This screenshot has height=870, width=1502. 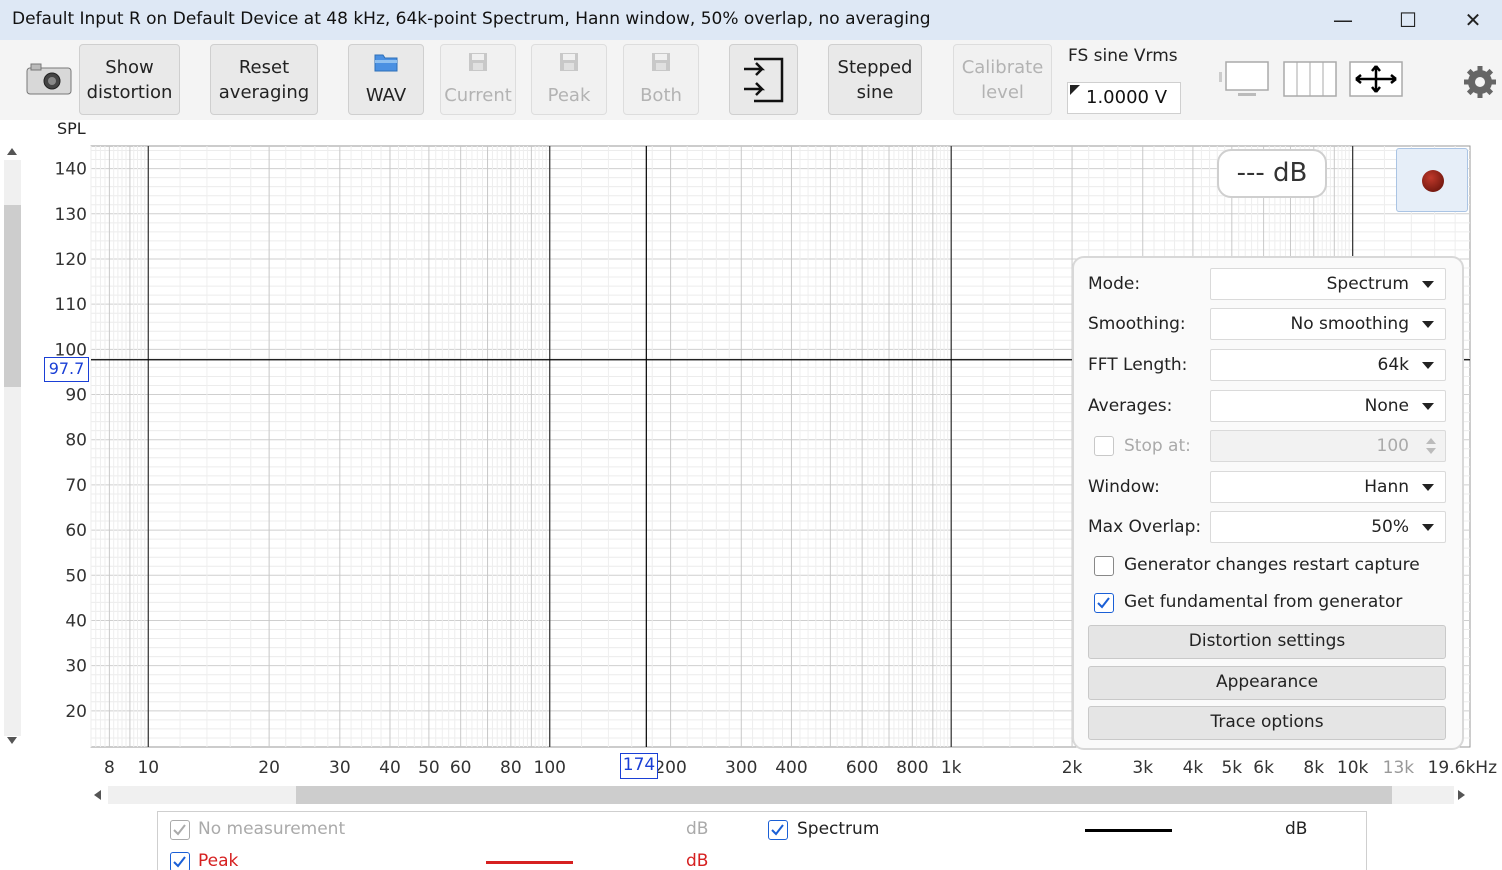 I want to click on stop-at-spinner: 100, so click(x=1328, y=446).